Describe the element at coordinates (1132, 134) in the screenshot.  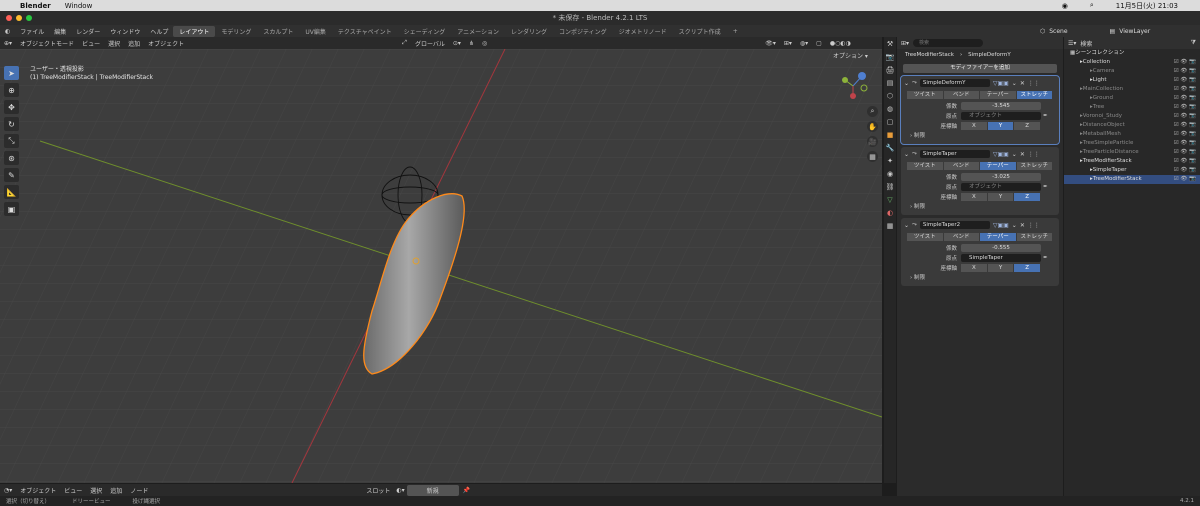
I see `outliner-row: ▸ MetaballMesh ☑ 👁 📷` at that location.